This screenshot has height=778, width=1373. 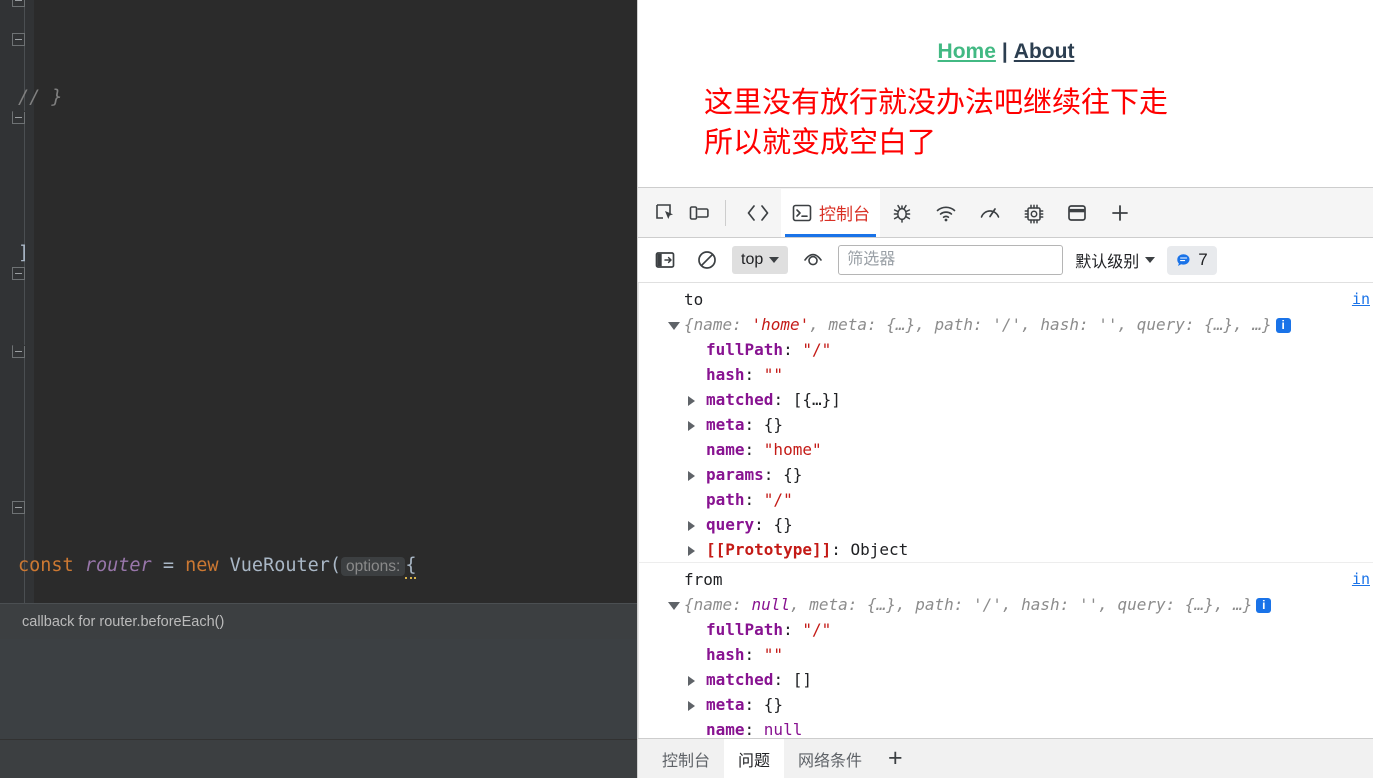 What do you see at coordinates (902, 213) in the screenshot?
I see `tab-sources` at bounding box center [902, 213].